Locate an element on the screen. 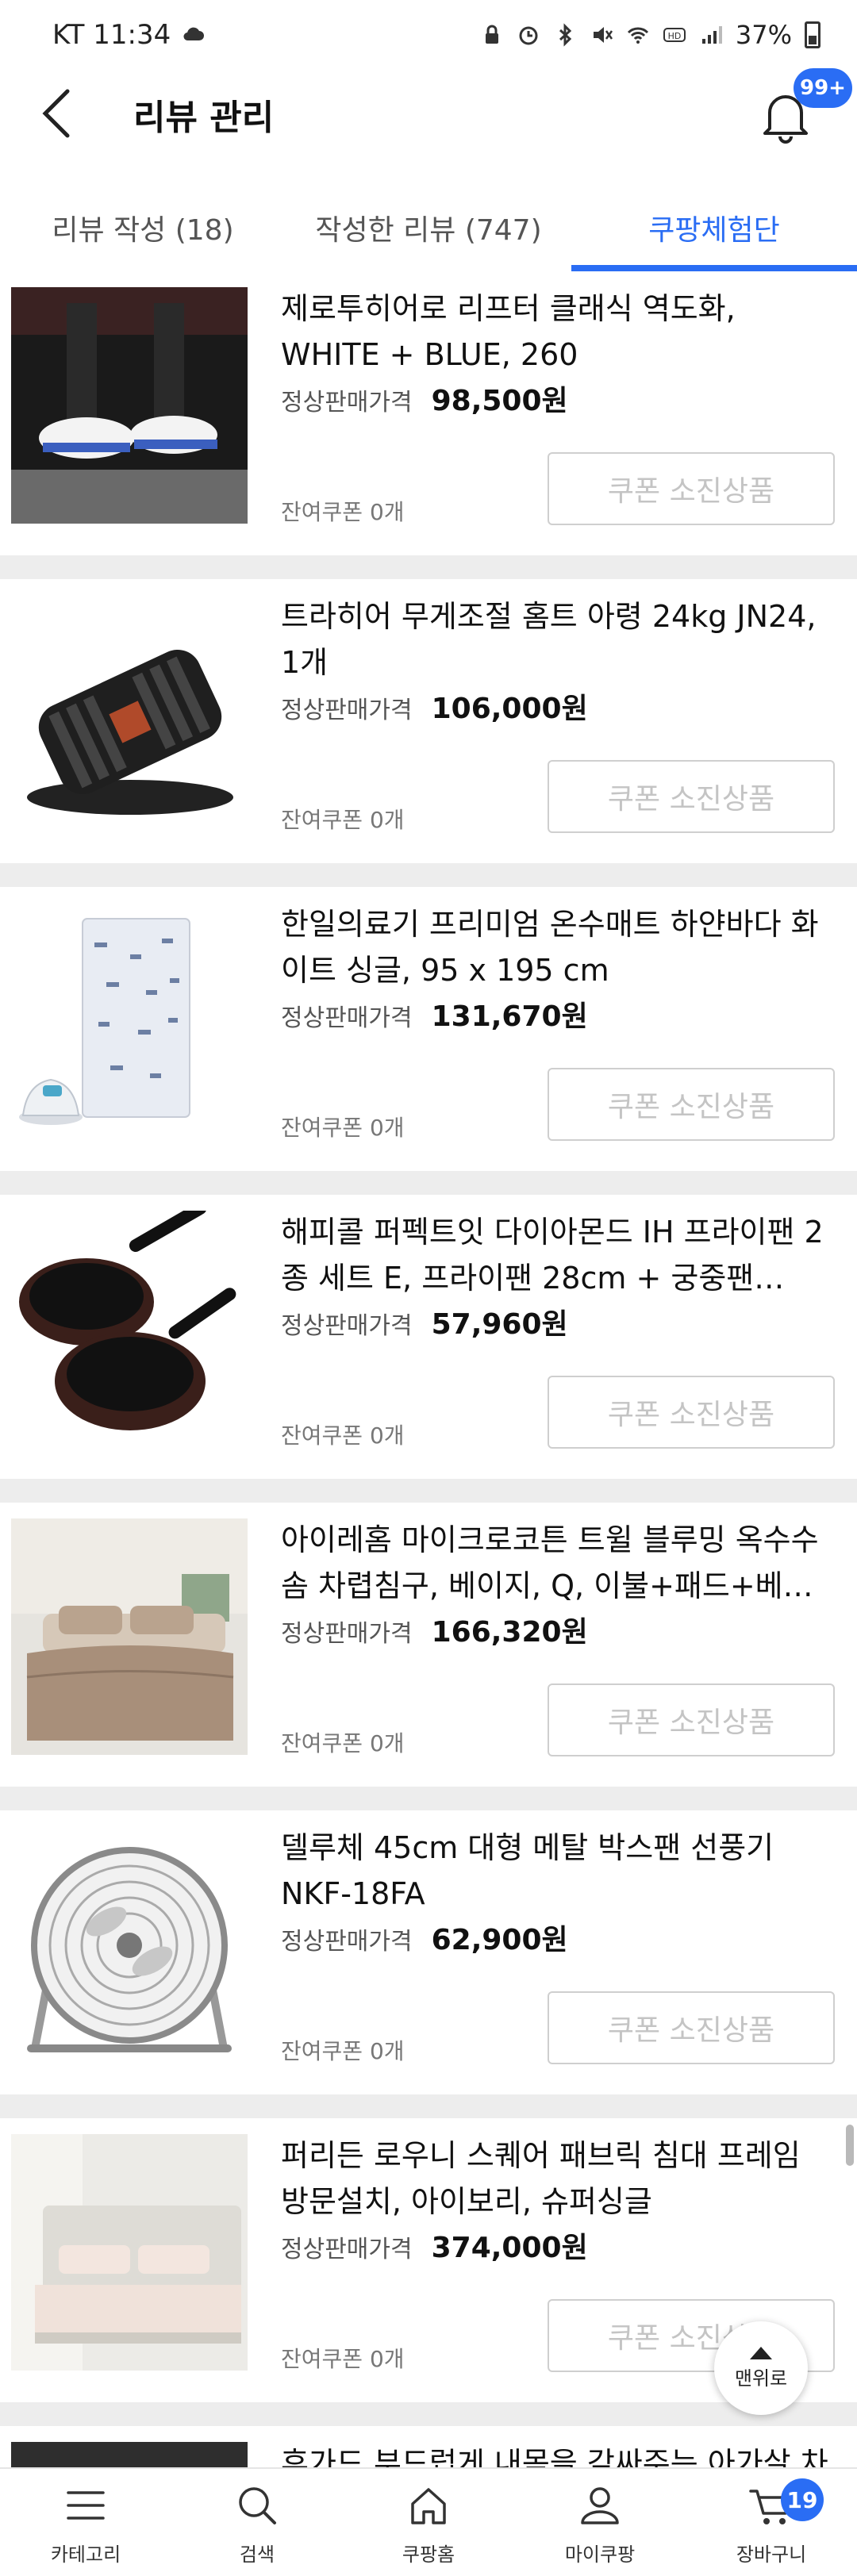  tab-written-reviews: 작성한 리뷰 (747) is located at coordinates (428, 227).